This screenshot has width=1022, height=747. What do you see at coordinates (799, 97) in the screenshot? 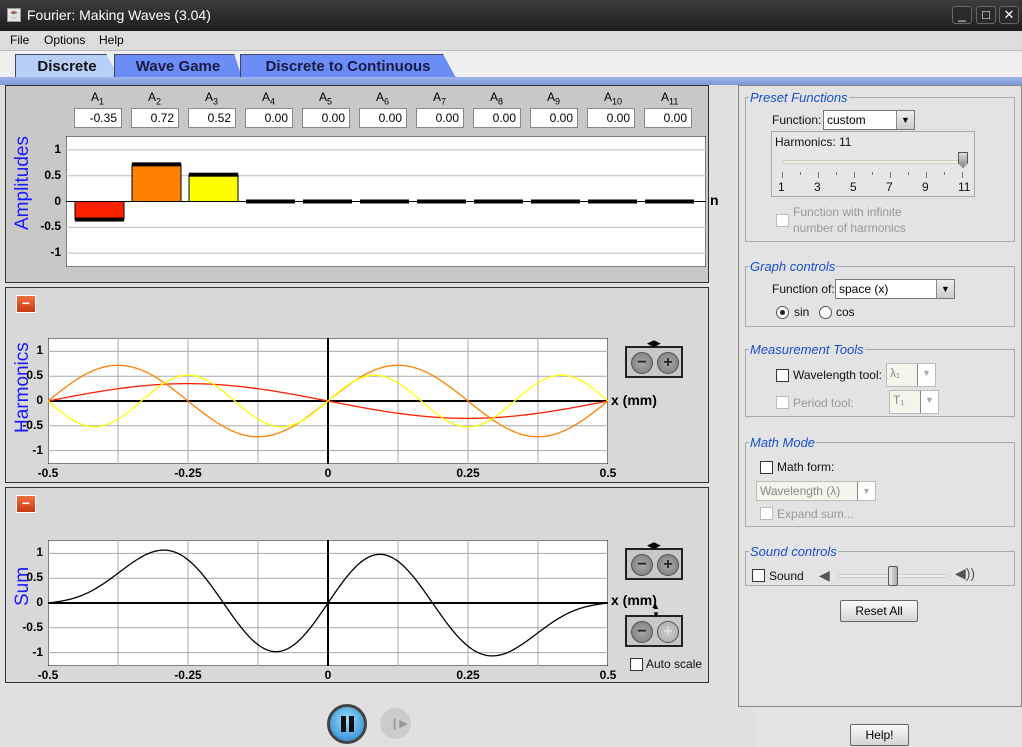
I see `preset-functions-legend: Preset Functions` at bounding box center [799, 97].